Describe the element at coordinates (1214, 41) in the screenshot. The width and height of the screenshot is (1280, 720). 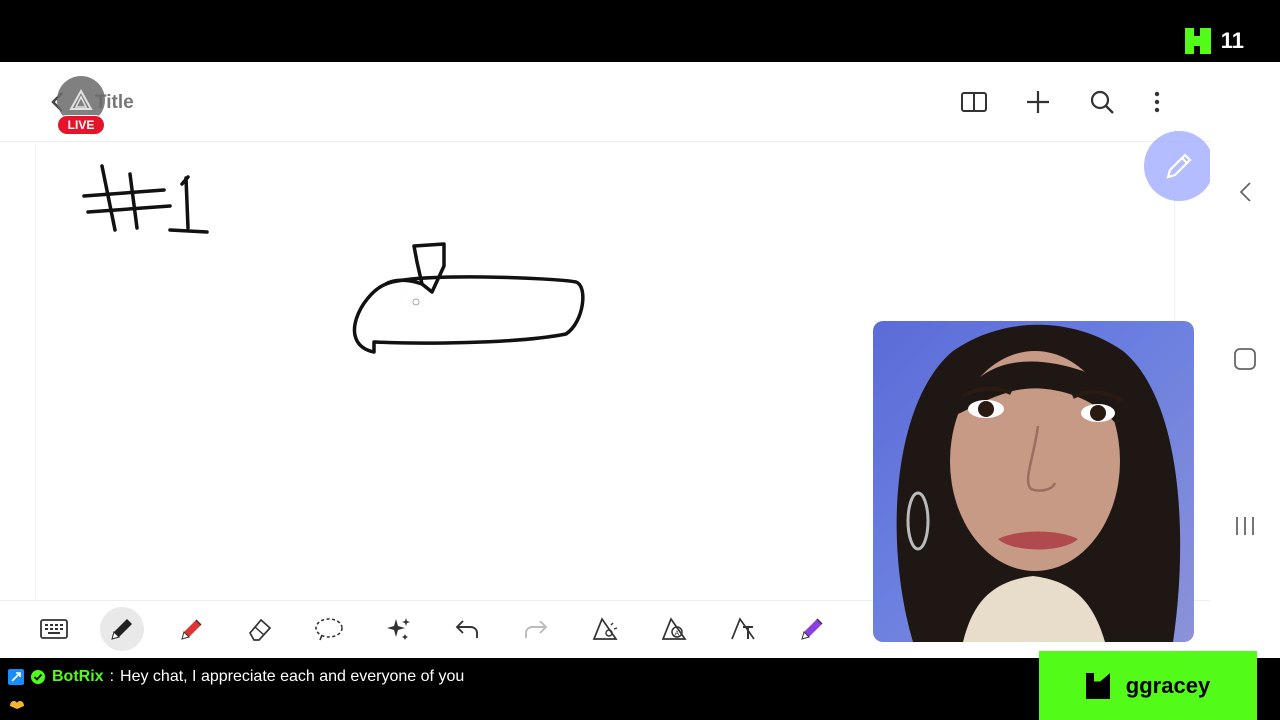
I see `viewer-count: 11` at that location.